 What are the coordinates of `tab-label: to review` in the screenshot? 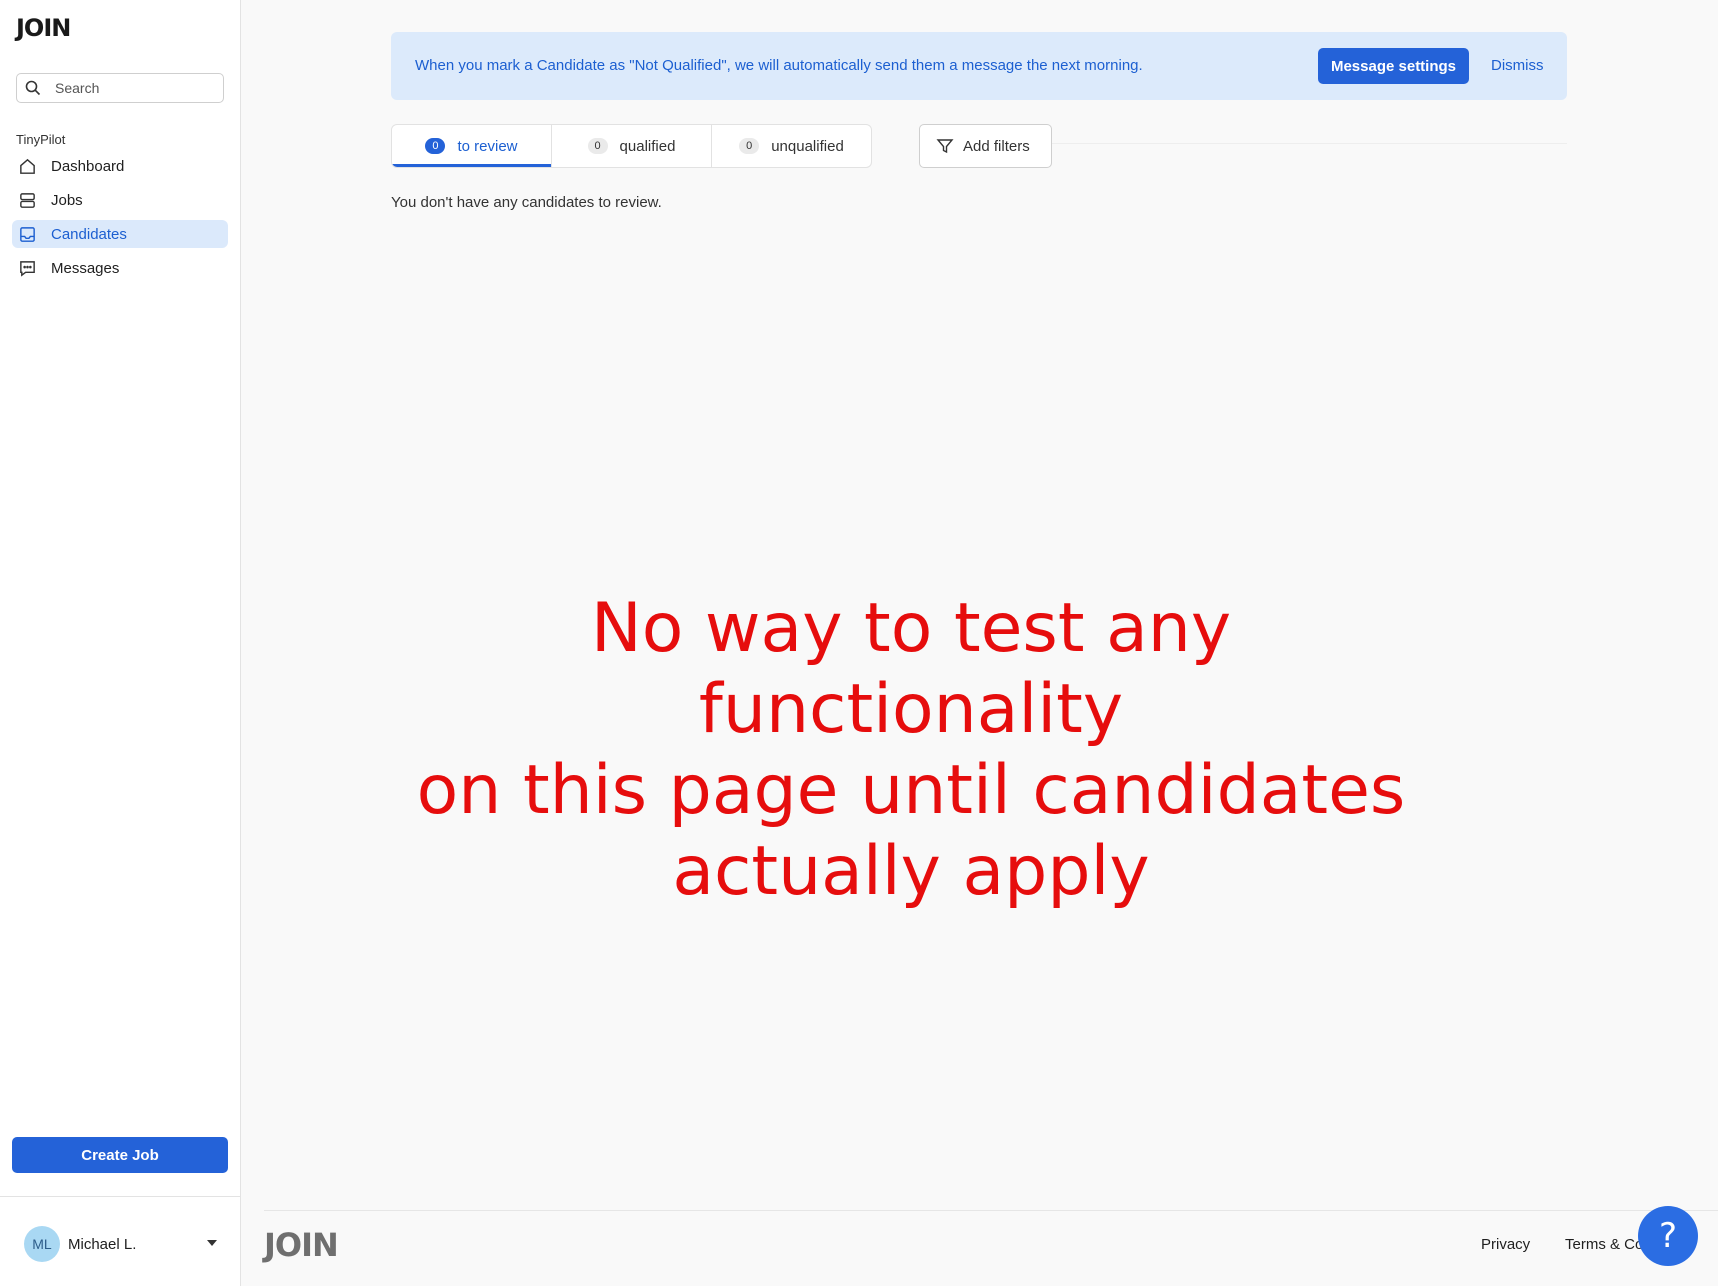 It's located at (487, 146).